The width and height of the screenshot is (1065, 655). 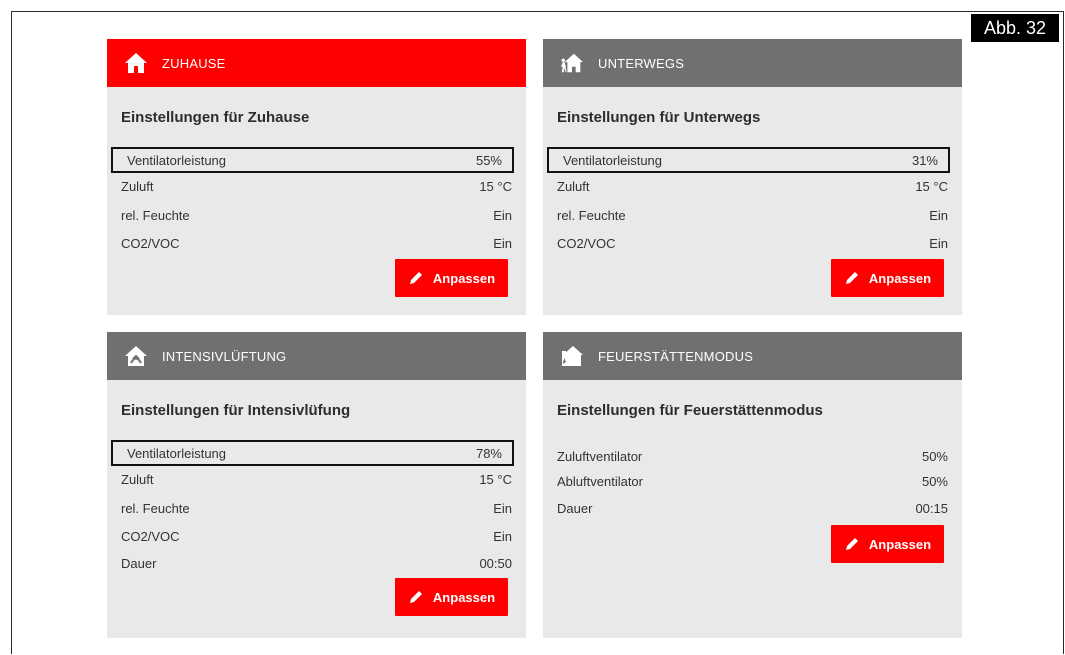 I want to click on fireplace-icon, so click(x=572, y=356).